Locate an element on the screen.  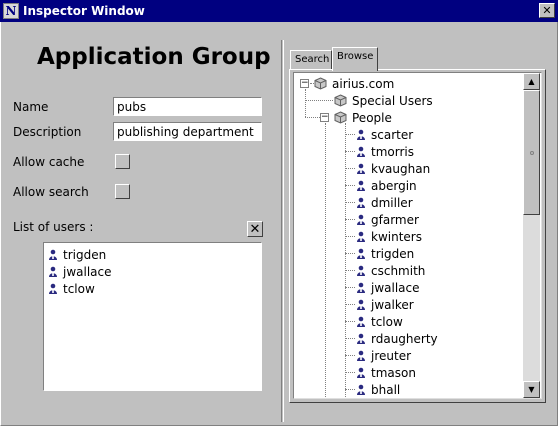
tree-node-label: Special Users is located at coordinates (392, 100).